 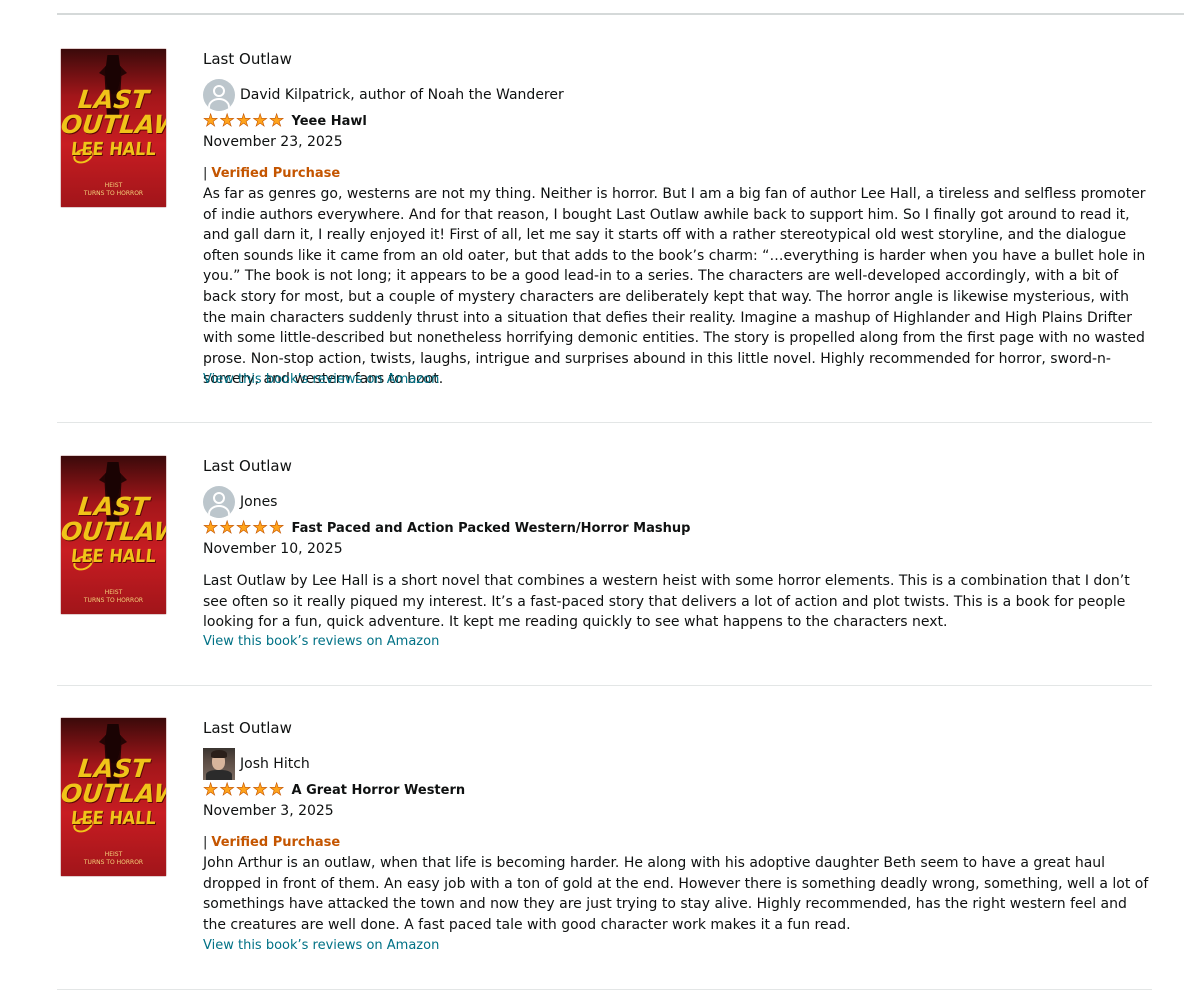 What do you see at coordinates (258, 502) in the screenshot?
I see `reviewer-name: Jones` at bounding box center [258, 502].